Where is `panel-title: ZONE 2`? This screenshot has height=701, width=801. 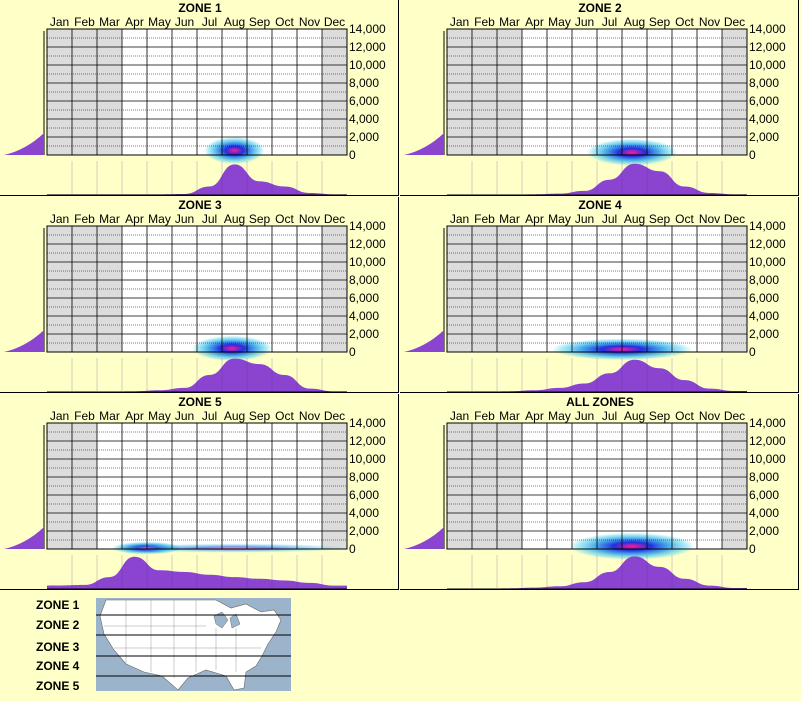
panel-title: ZONE 2 is located at coordinates (600, 8).